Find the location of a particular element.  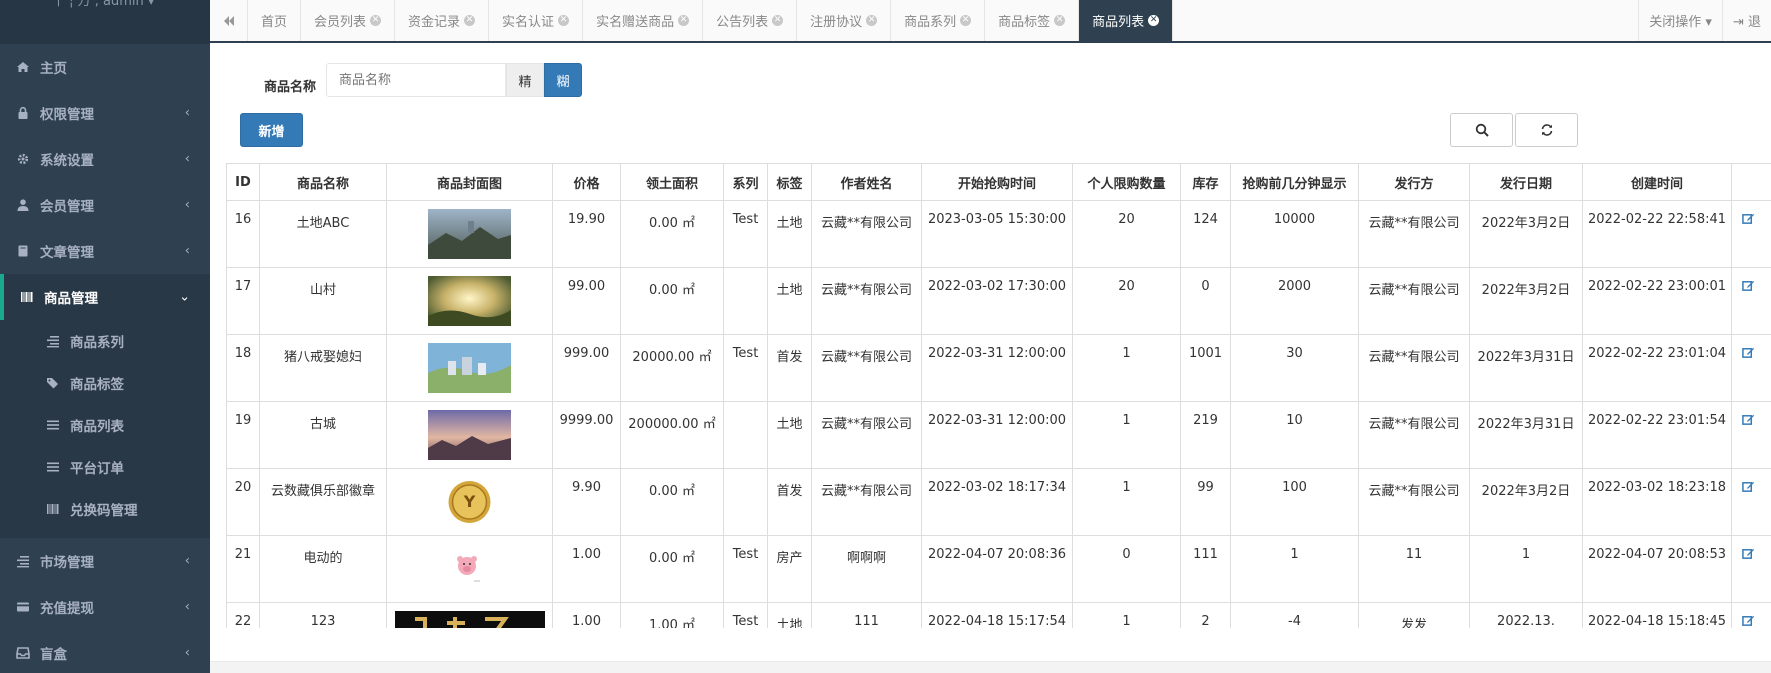

tab-3: 实名认证 ✕ is located at coordinates (536, 20).